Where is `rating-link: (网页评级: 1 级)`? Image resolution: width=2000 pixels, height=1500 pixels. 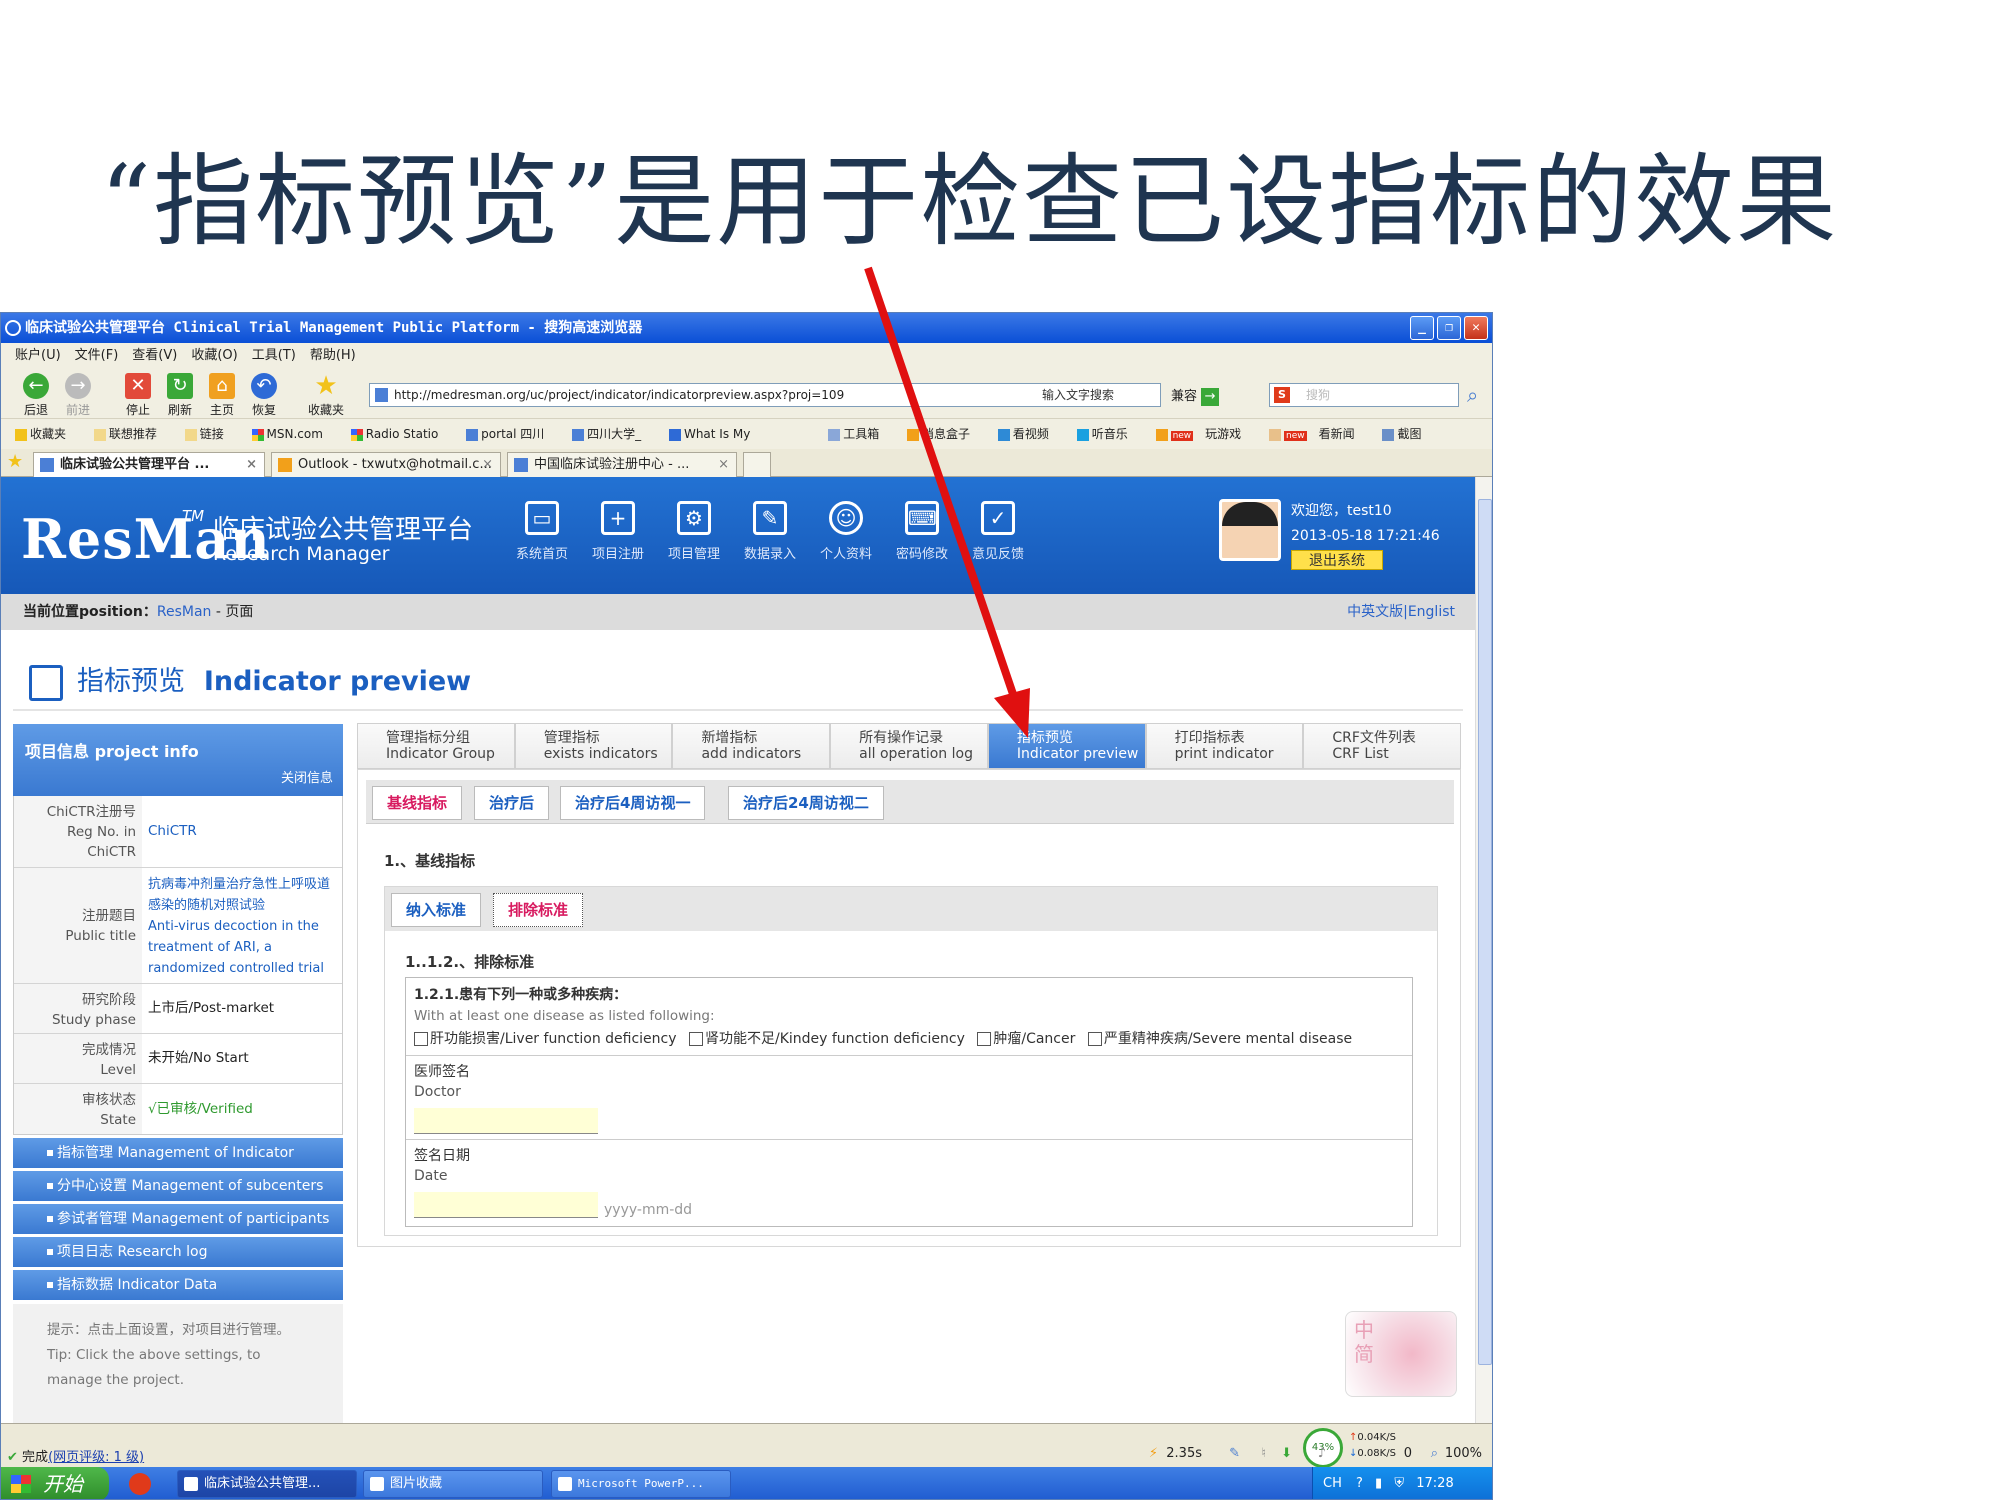 rating-link: (网页评级: 1 级) is located at coordinates (96, 1457).